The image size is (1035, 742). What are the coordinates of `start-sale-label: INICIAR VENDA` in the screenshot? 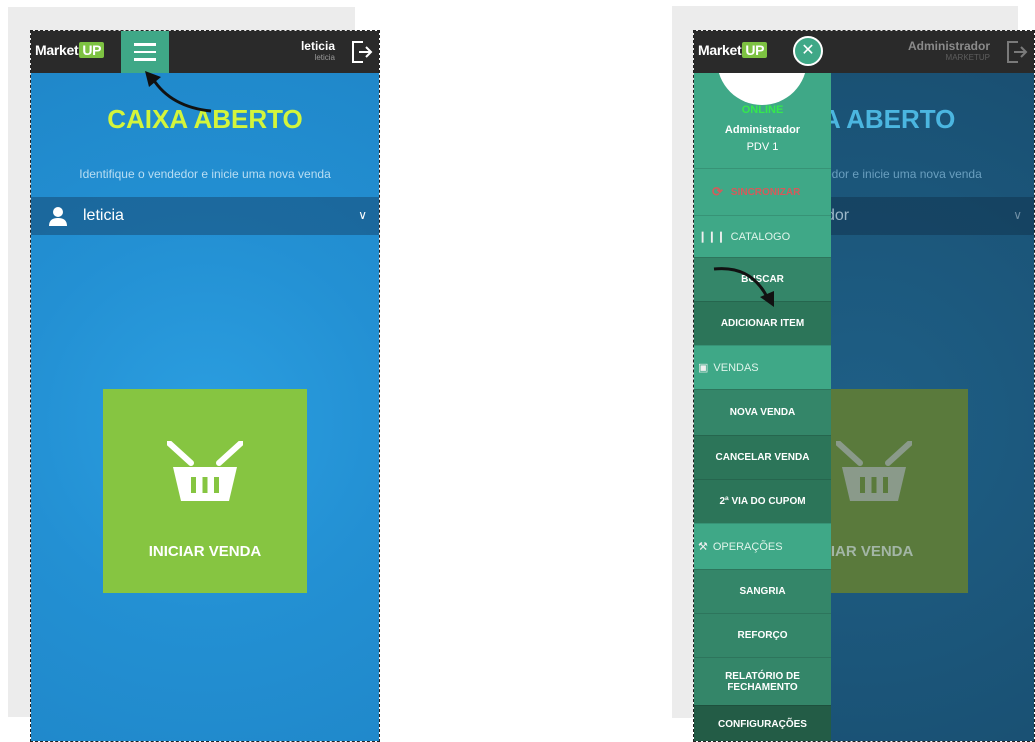 It's located at (205, 551).